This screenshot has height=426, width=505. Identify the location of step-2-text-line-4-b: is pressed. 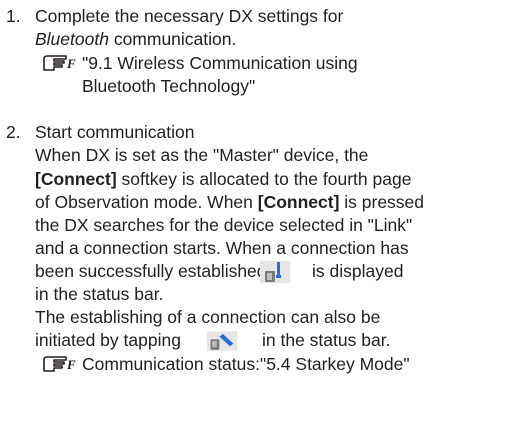
(382, 202).